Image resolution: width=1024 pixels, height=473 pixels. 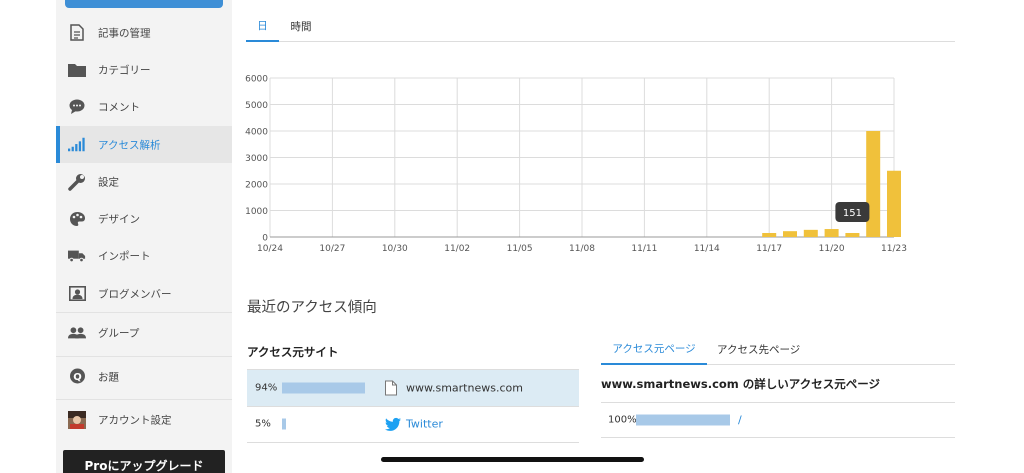 What do you see at coordinates (707, 249) in the screenshot?
I see `x-tick-label: 11/14` at bounding box center [707, 249].